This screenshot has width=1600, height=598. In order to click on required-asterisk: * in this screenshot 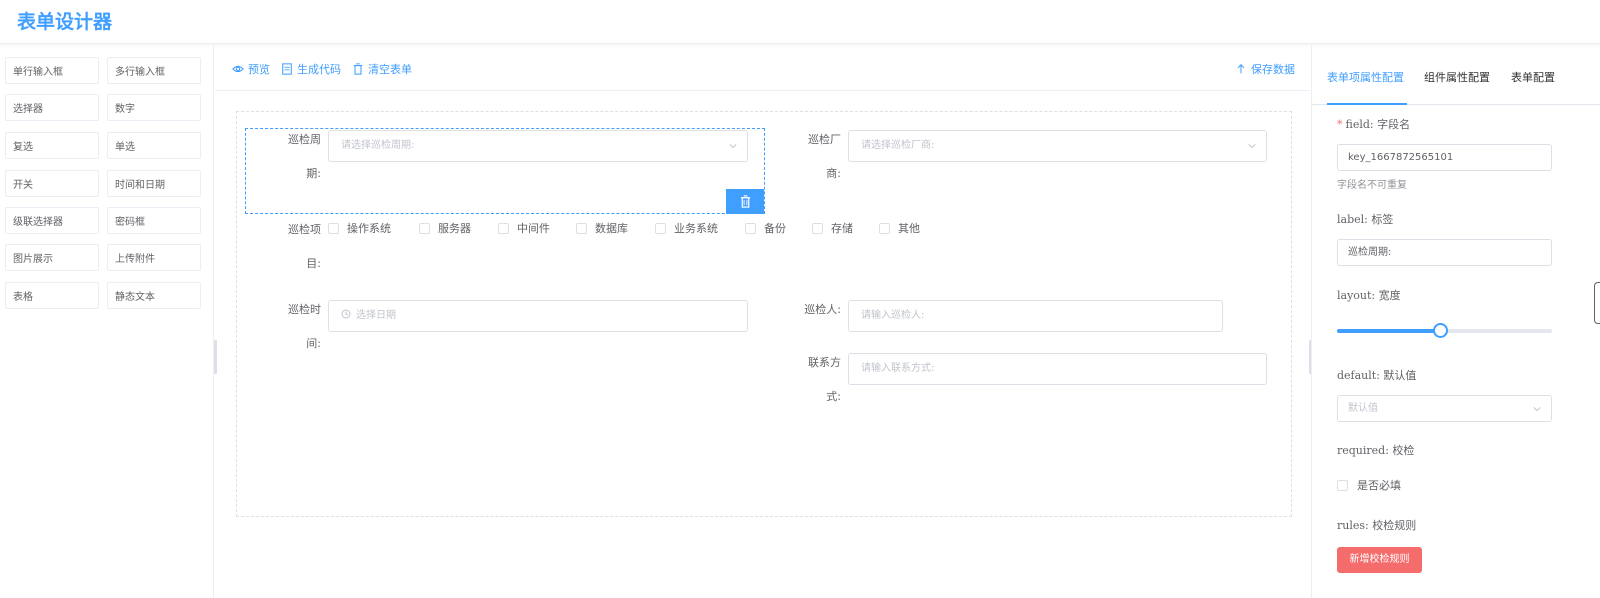, I will do `click(1340, 124)`.